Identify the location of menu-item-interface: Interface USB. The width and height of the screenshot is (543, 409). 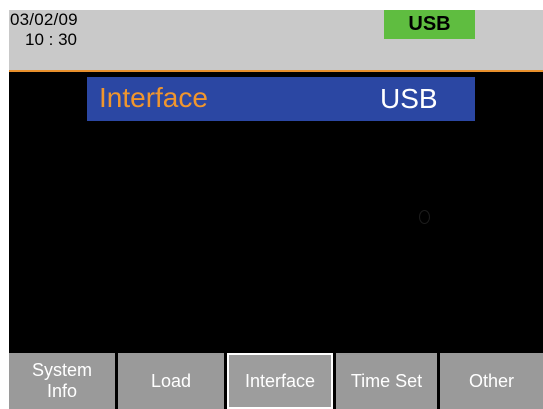
(281, 99).